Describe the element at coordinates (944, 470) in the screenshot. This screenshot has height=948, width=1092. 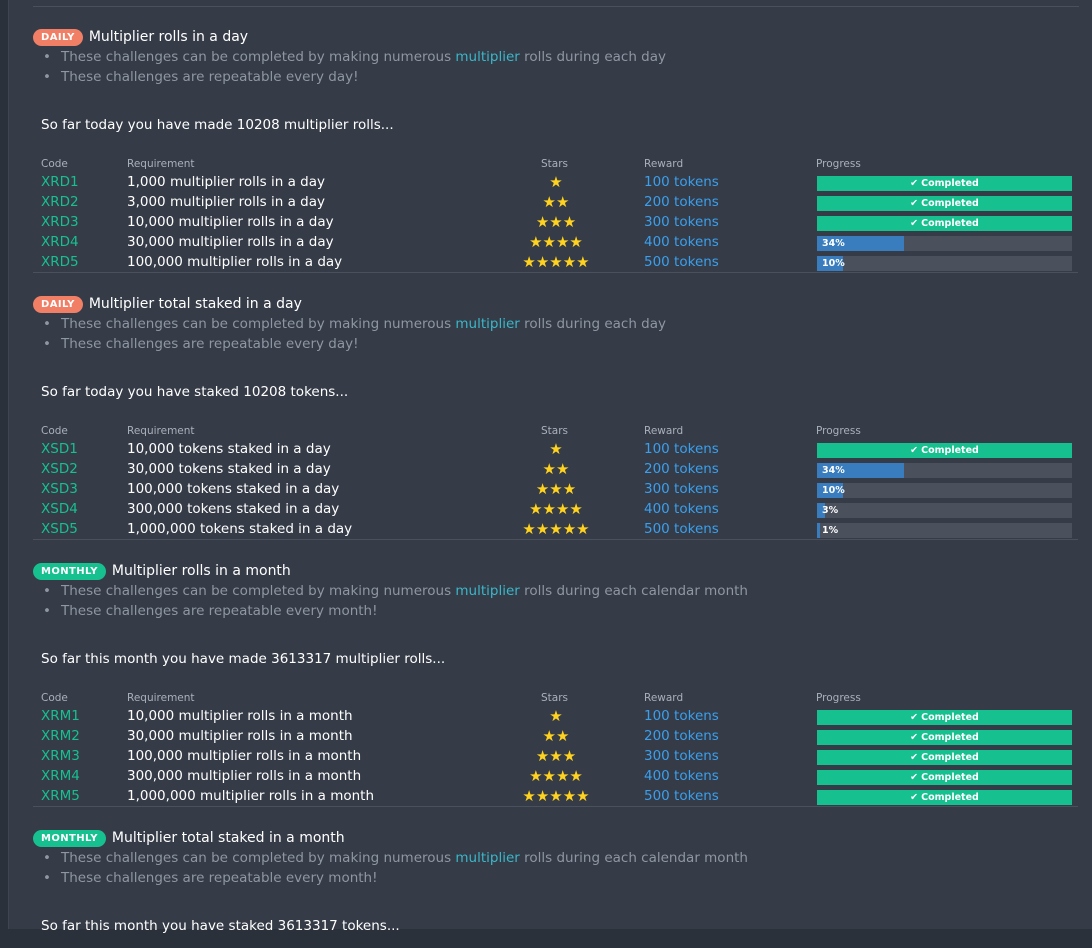
I see `progress-bar: 34%` at that location.